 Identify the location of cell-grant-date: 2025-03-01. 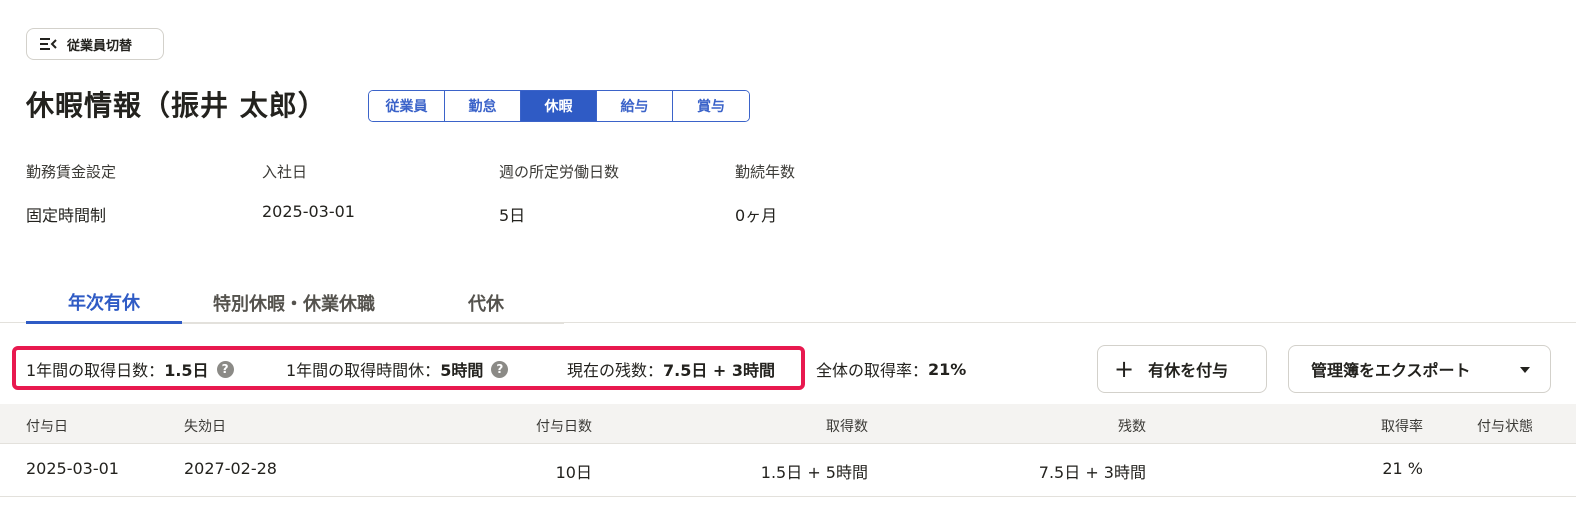
(72, 468).